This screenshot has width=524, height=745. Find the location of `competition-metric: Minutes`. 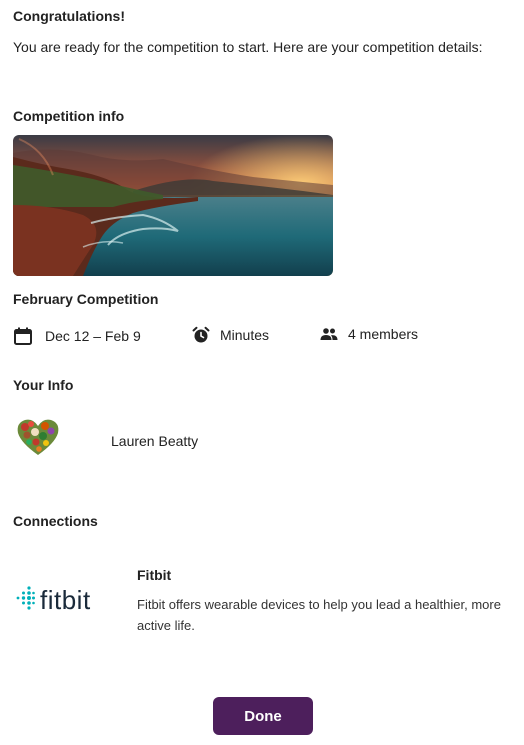

competition-metric: Minutes is located at coordinates (230, 335).